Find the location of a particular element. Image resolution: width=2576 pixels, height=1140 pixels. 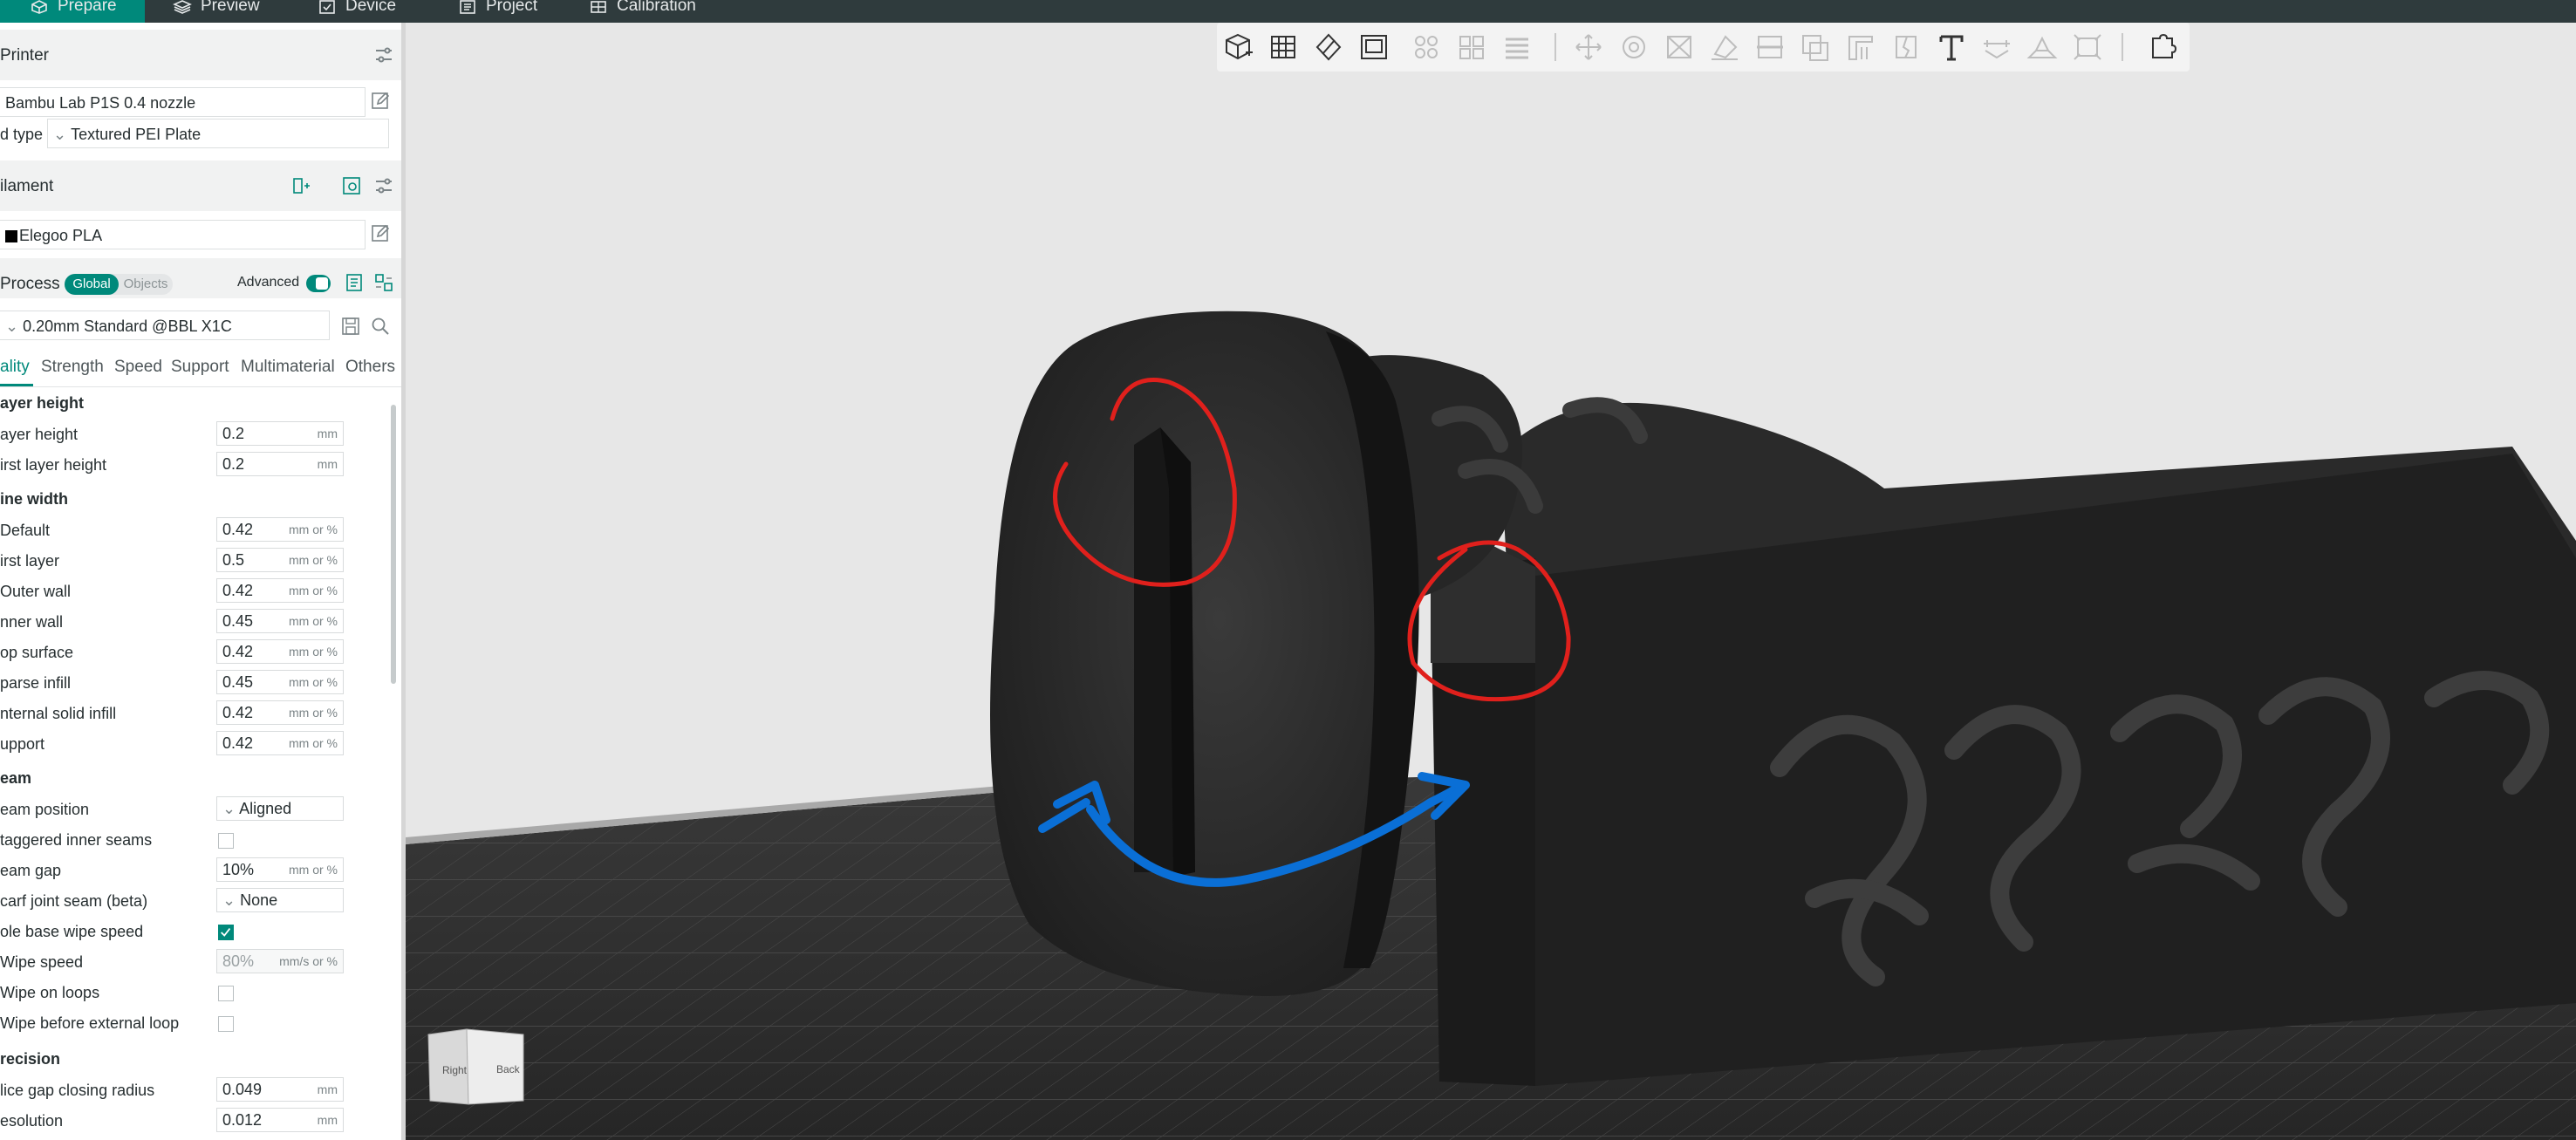

first-layer-width-value: 0.5 is located at coordinates (233, 560).